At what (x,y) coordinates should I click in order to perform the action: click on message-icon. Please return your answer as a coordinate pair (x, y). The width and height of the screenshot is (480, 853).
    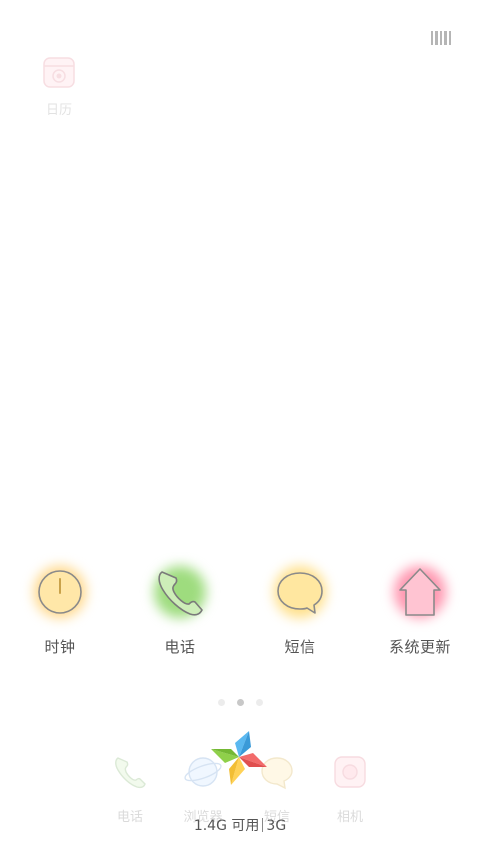
    Looking at the image, I should click on (300, 593).